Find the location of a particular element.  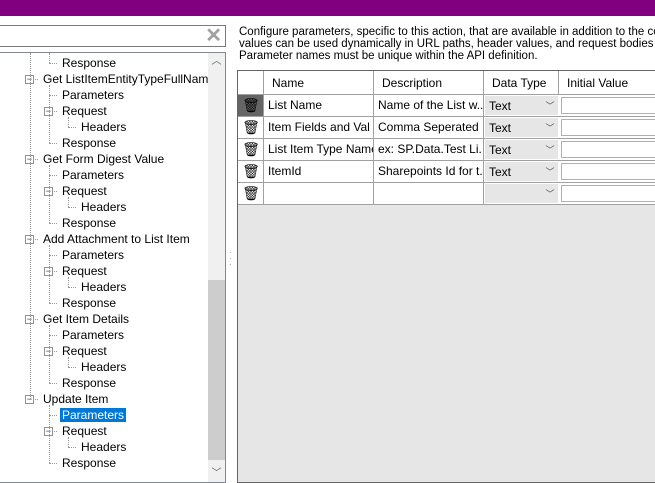

parameter-row: 🗑 ﹀ is located at coordinates (446, 194).